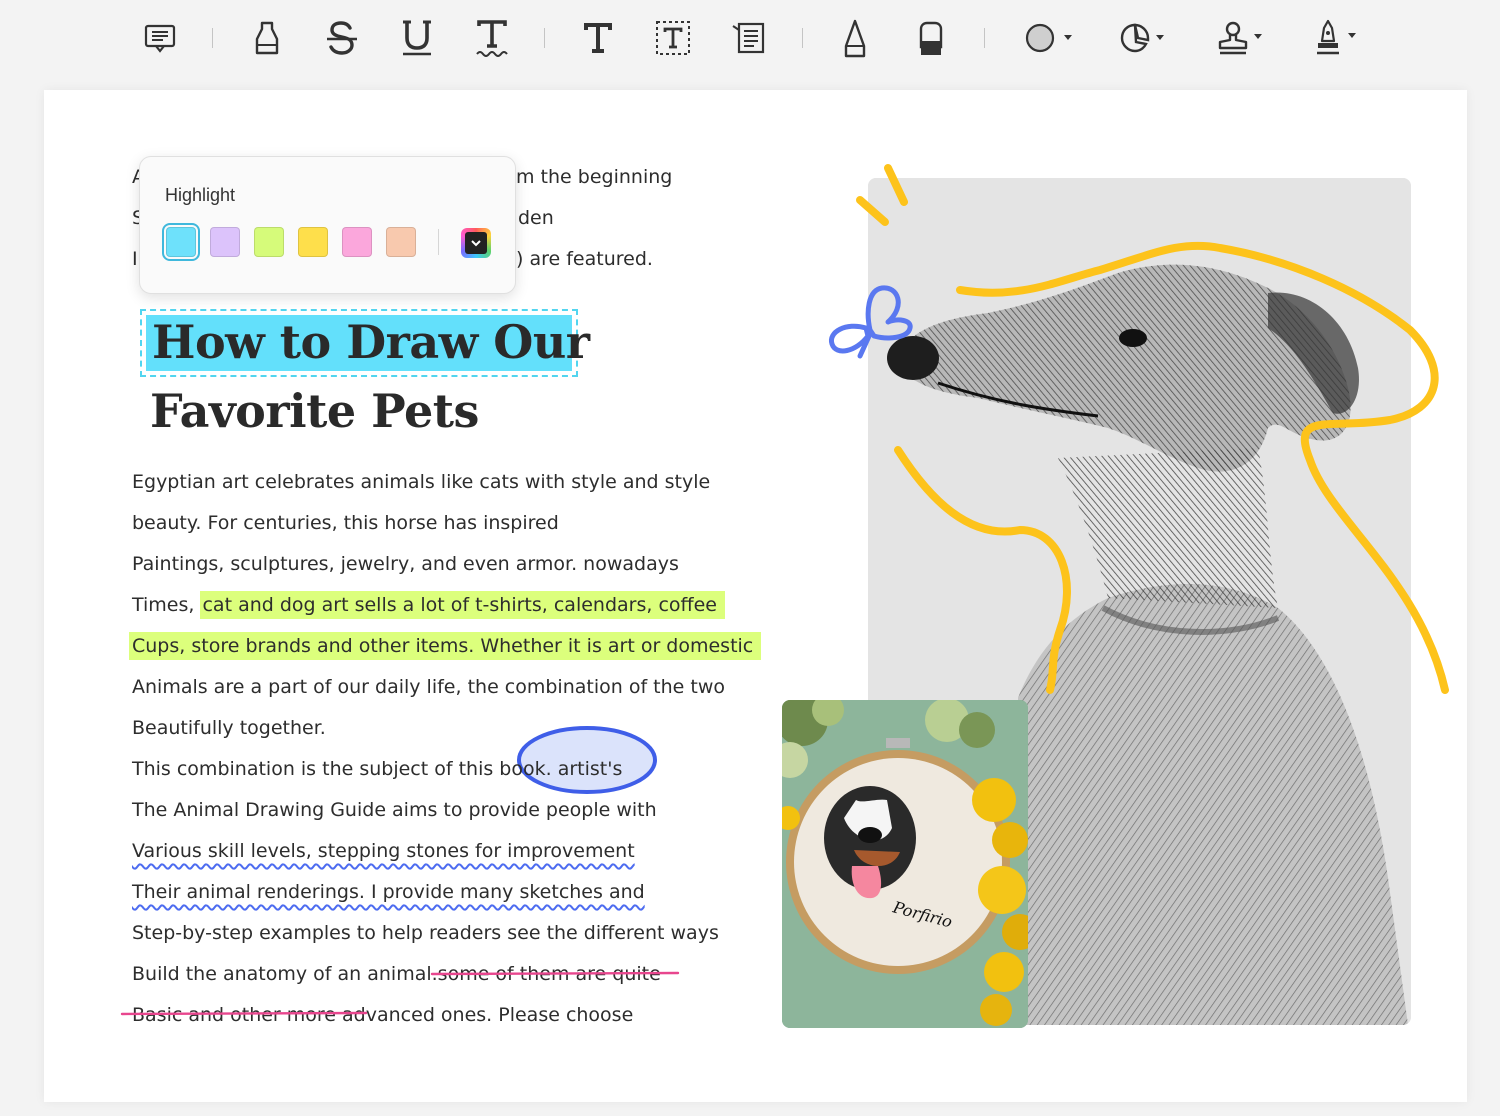  What do you see at coordinates (417, 38) in the screenshot?
I see `underline-icon` at bounding box center [417, 38].